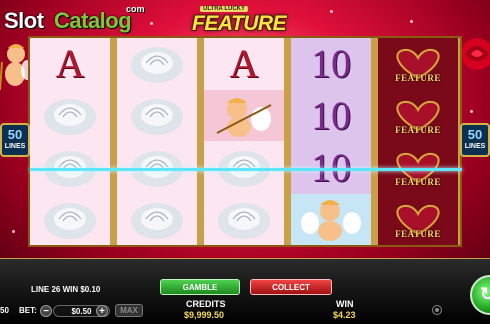 Image resolution: width=490 pixels, height=324 pixels. I want to click on settings-button, so click(437, 310).